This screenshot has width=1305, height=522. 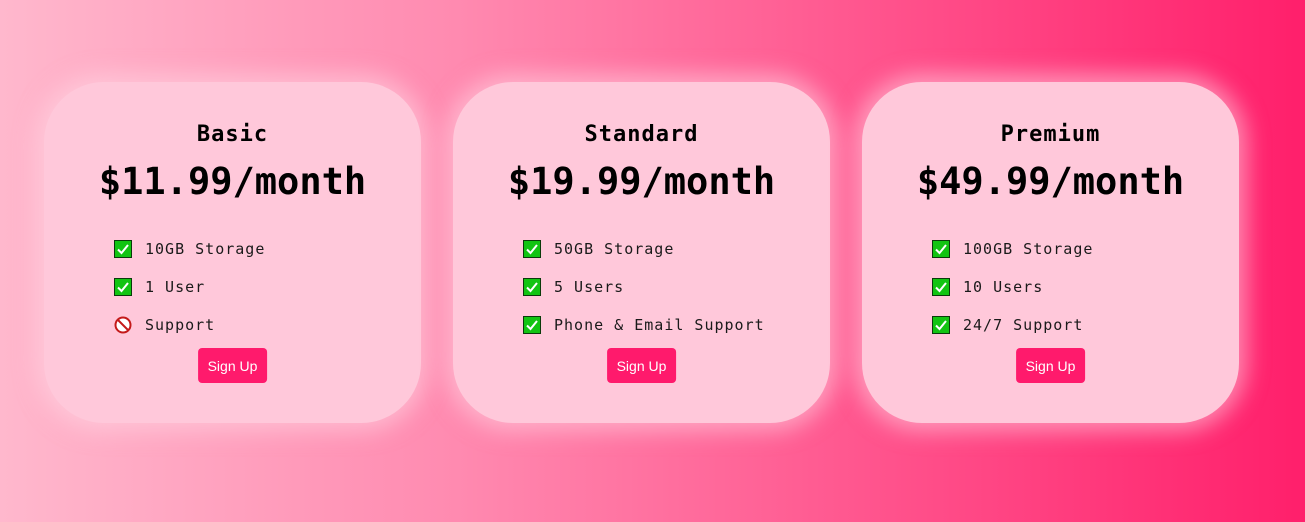 What do you see at coordinates (232, 134) in the screenshot?
I see `plan-title: Basic` at bounding box center [232, 134].